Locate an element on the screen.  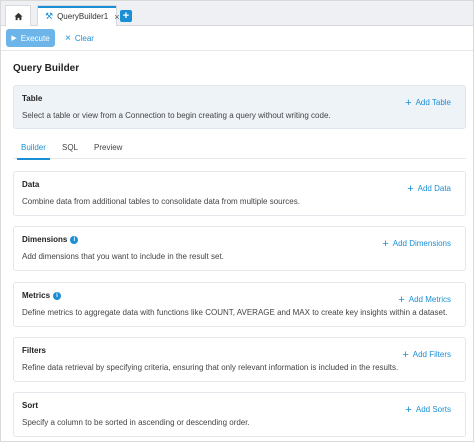
add-data-label: Add Data is located at coordinates (434, 188).